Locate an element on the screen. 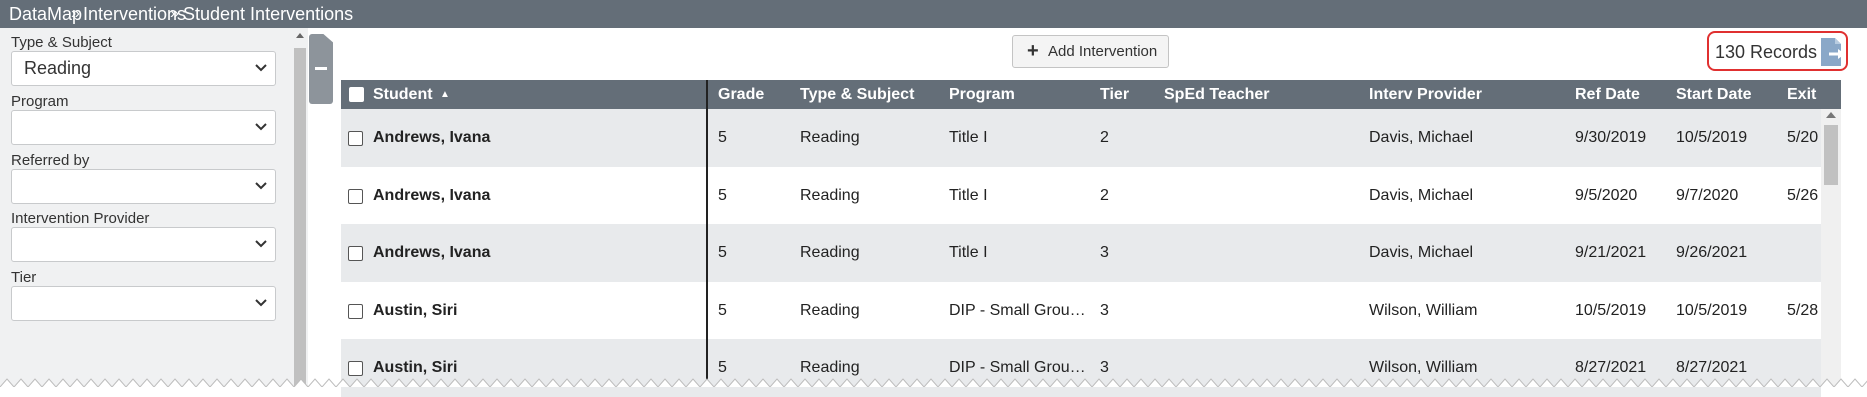 This screenshot has width=1867, height=397. filter-label-type-subject: Type & Subject is located at coordinates (61, 42).